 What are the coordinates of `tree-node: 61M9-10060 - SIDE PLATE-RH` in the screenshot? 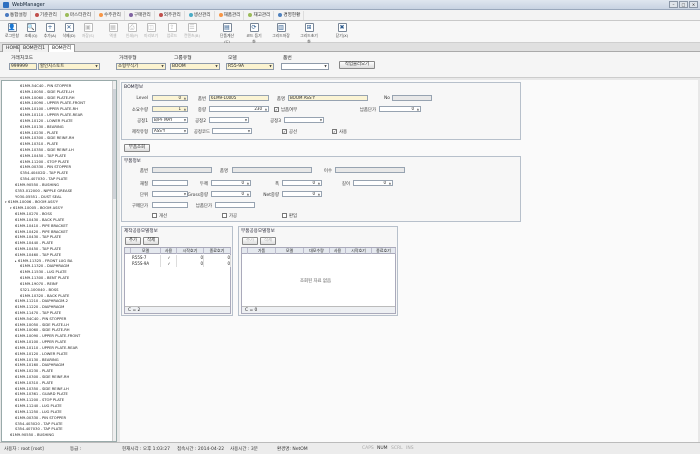 It's located at (47, 98).